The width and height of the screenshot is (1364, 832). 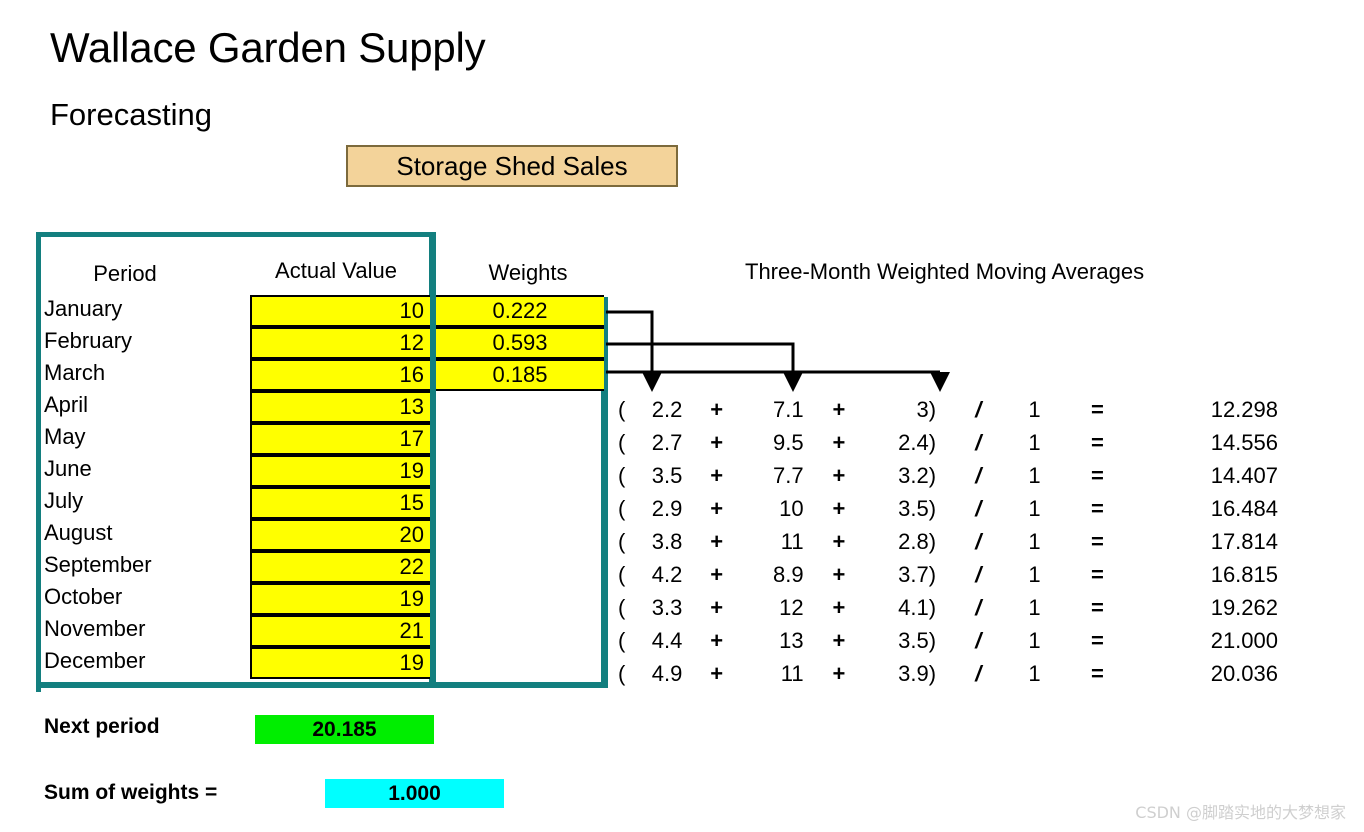 What do you see at coordinates (336, 270) in the screenshot?
I see `column-header-actual-value: Actual Value` at bounding box center [336, 270].